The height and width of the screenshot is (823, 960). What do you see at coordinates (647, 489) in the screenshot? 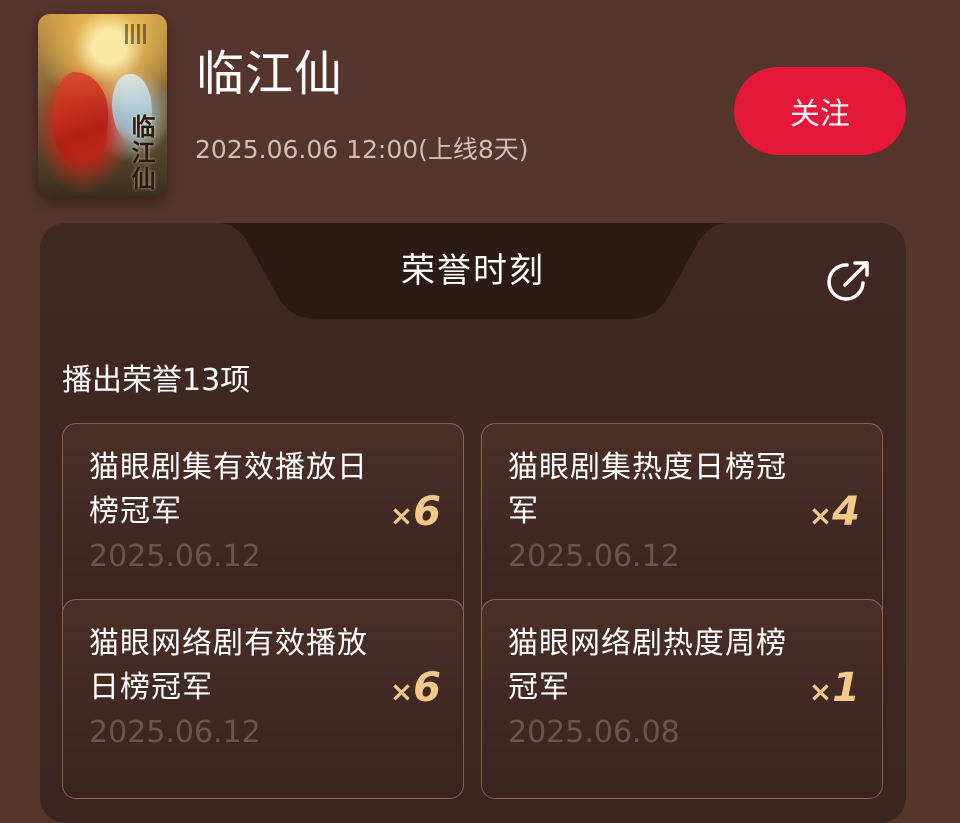
I see `award-name: 猫眼剧集热度日榜冠军` at bounding box center [647, 489].